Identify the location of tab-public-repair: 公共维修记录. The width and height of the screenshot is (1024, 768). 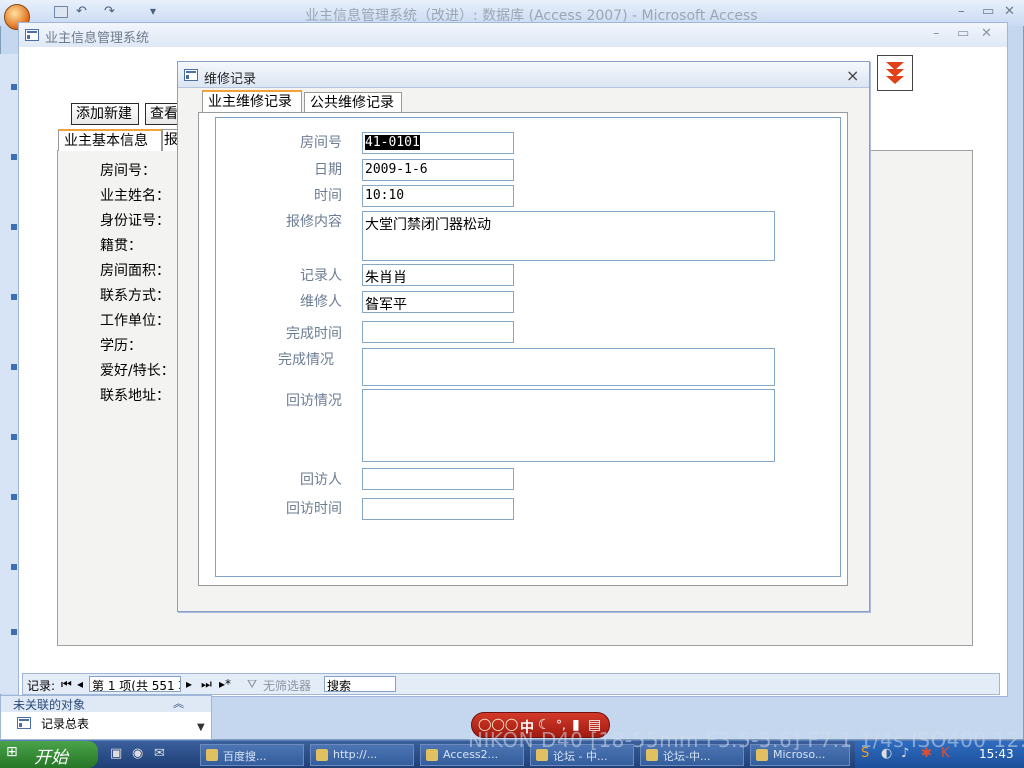
(353, 102).